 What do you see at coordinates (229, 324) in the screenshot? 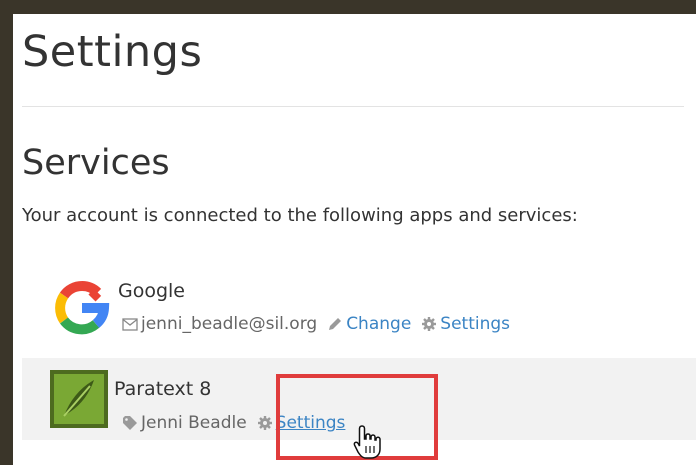
I see `google-account-email: jenni_beadle@sil.org` at bounding box center [229, 324].